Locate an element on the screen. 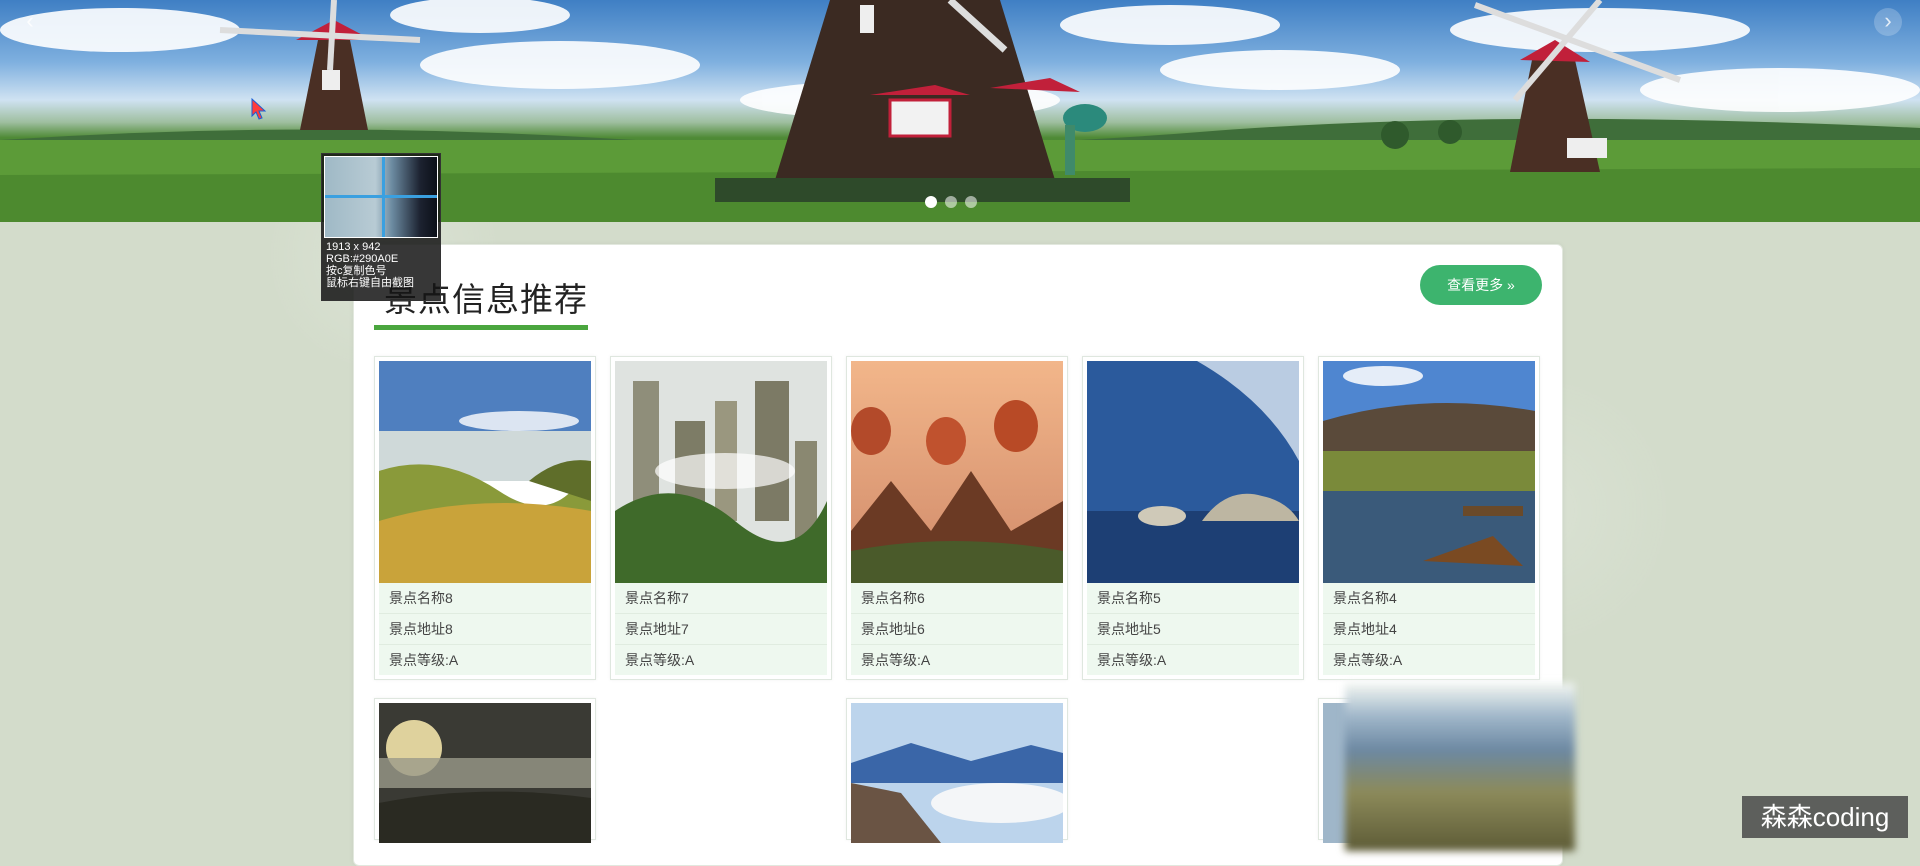 The height and width of the screenshot is (866, 1920). picker-hint-screenshot: 鼠标右键自由截图 is located at coordinates (370, 283).